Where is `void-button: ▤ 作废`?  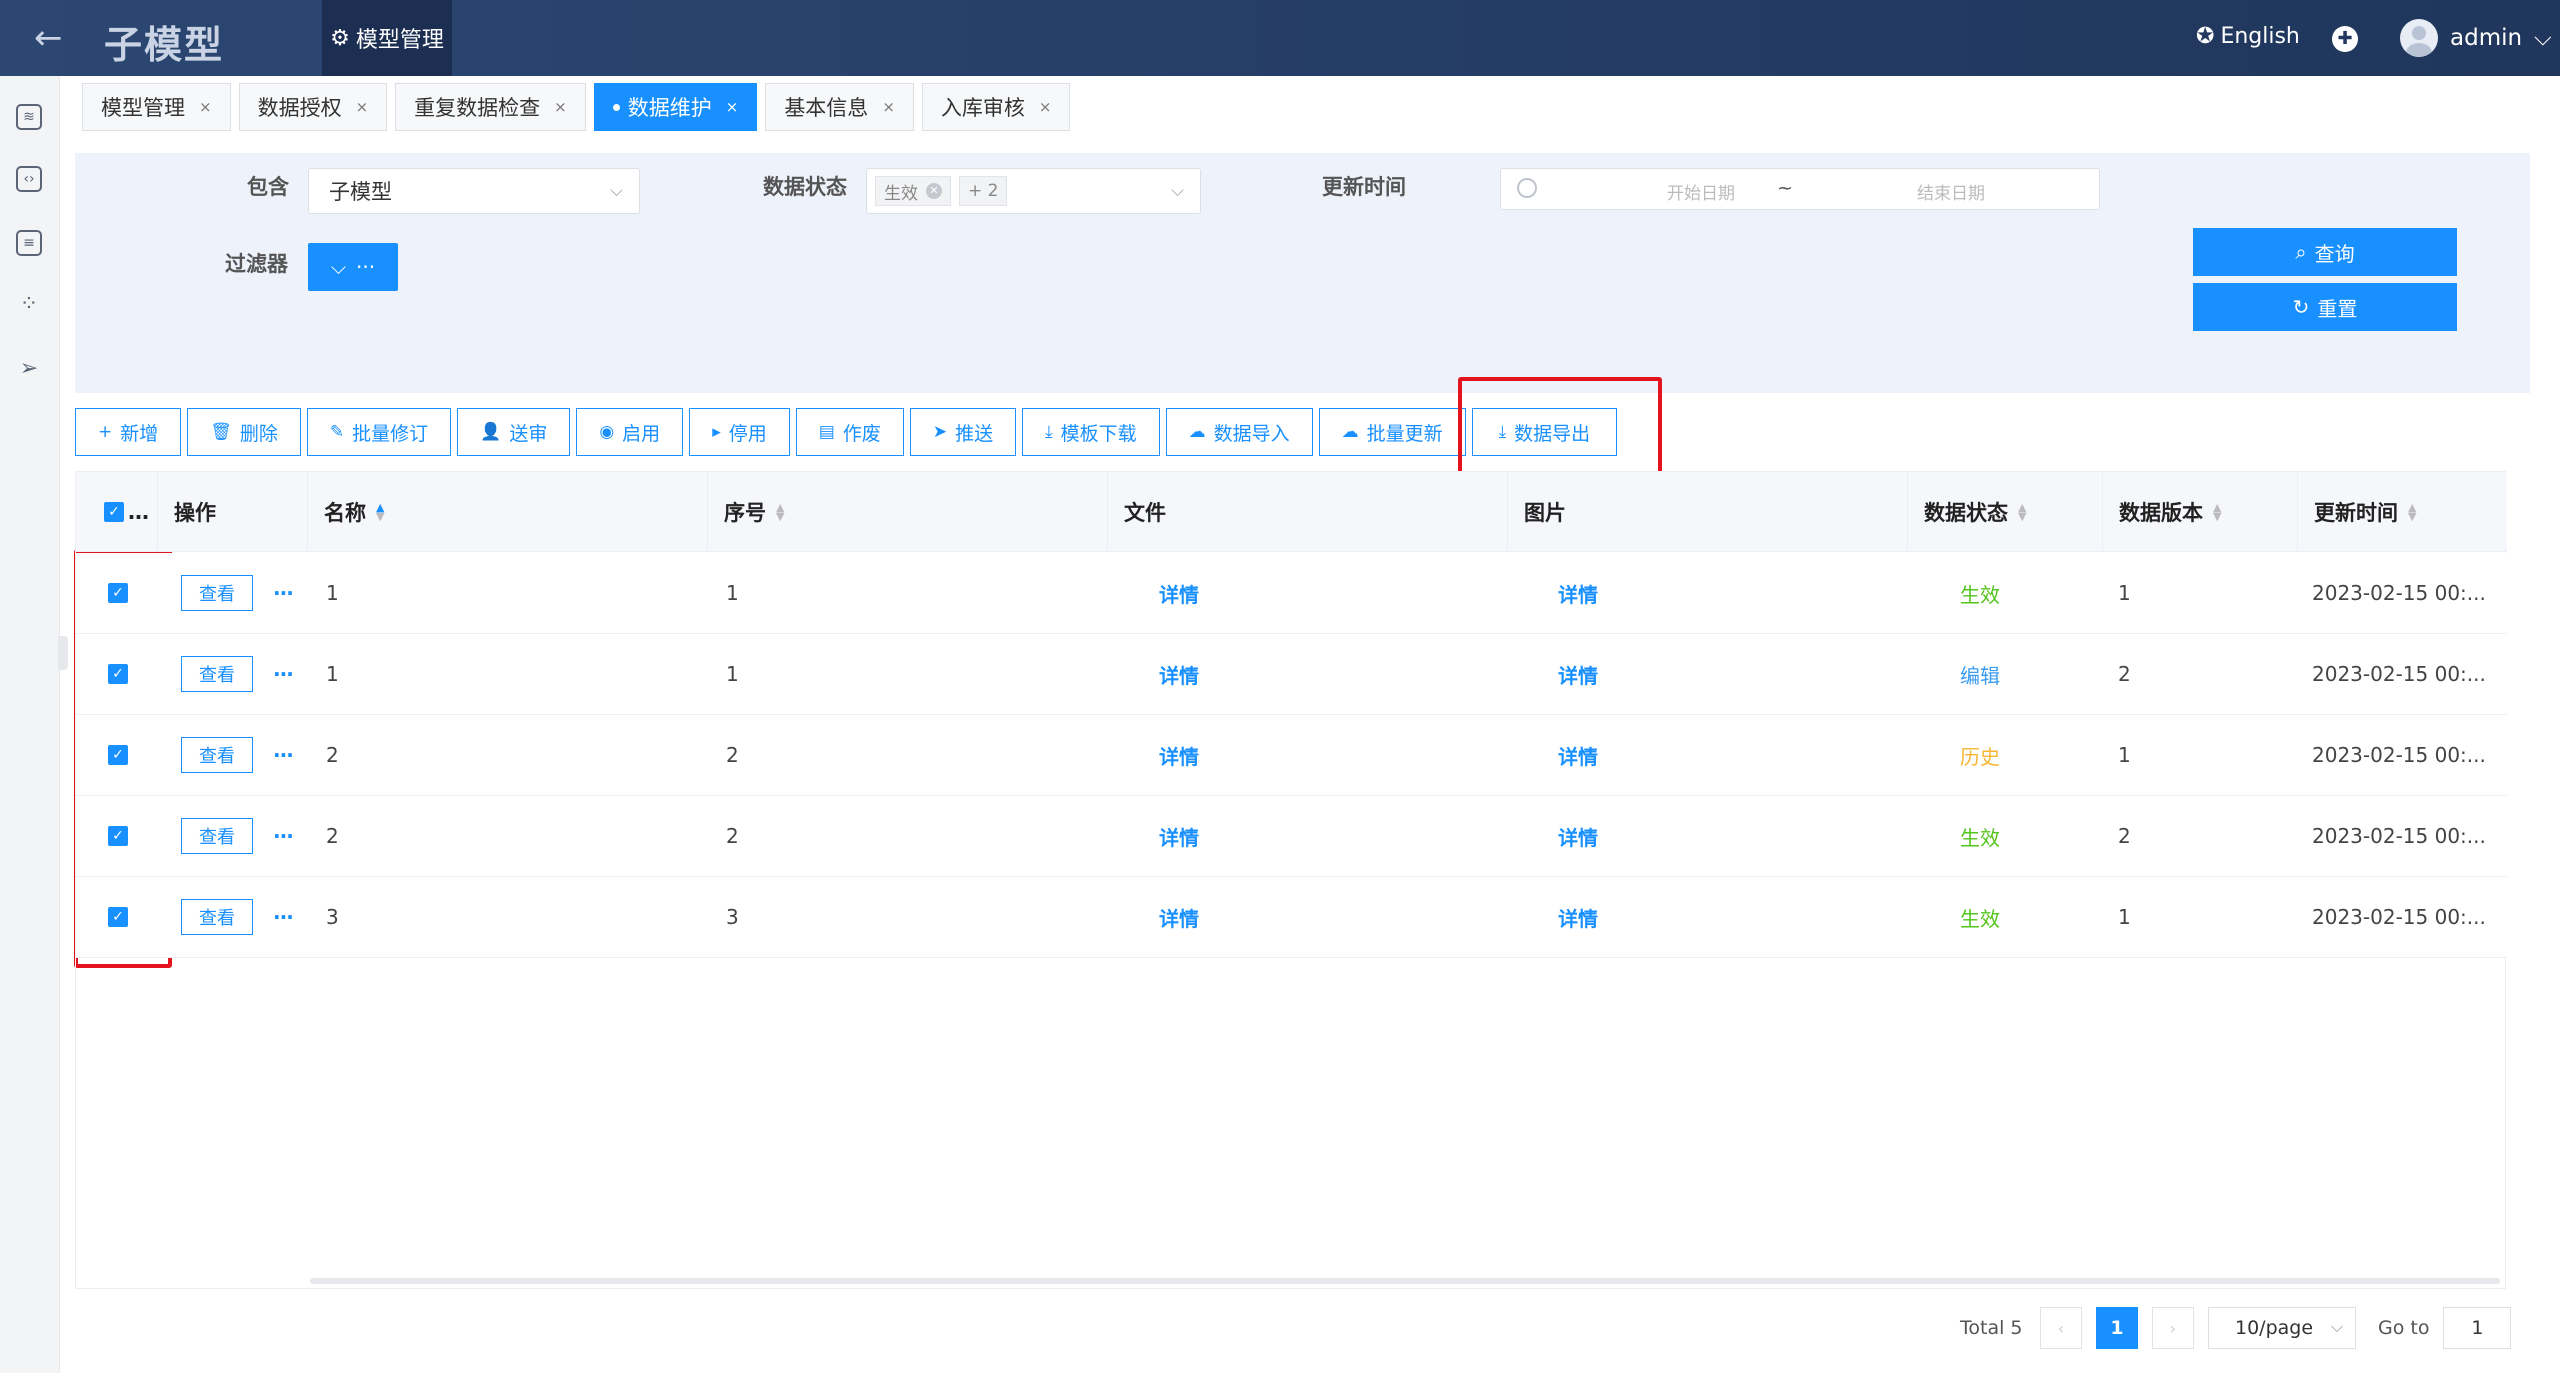
void-button: ▤ 作废 is located at coordinates (849, 432).